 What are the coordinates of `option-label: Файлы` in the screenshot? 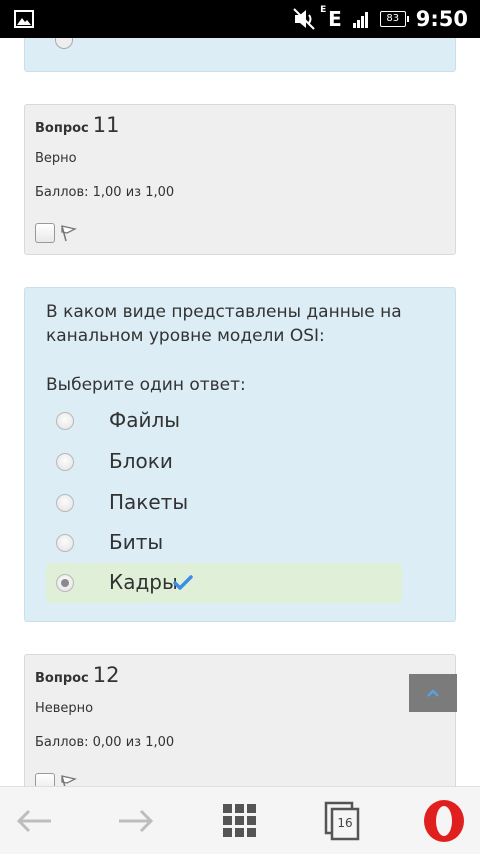 It's located at (145, 420).